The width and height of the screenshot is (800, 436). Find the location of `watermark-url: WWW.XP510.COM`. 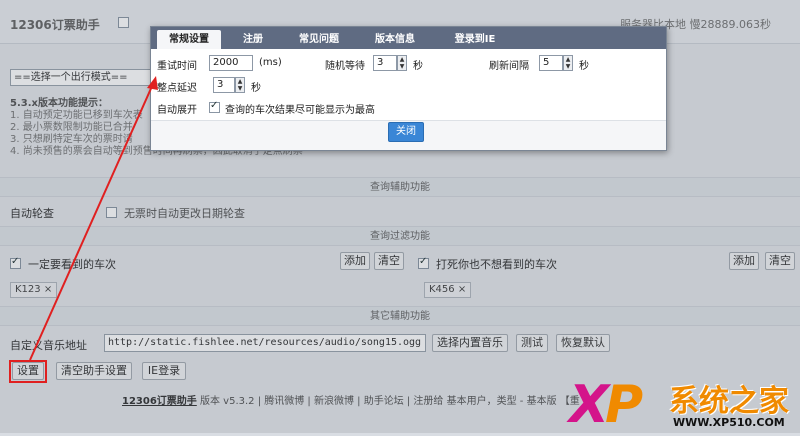

watermark-url: WWW.XP510.COM is located at coordinates (729, 422).